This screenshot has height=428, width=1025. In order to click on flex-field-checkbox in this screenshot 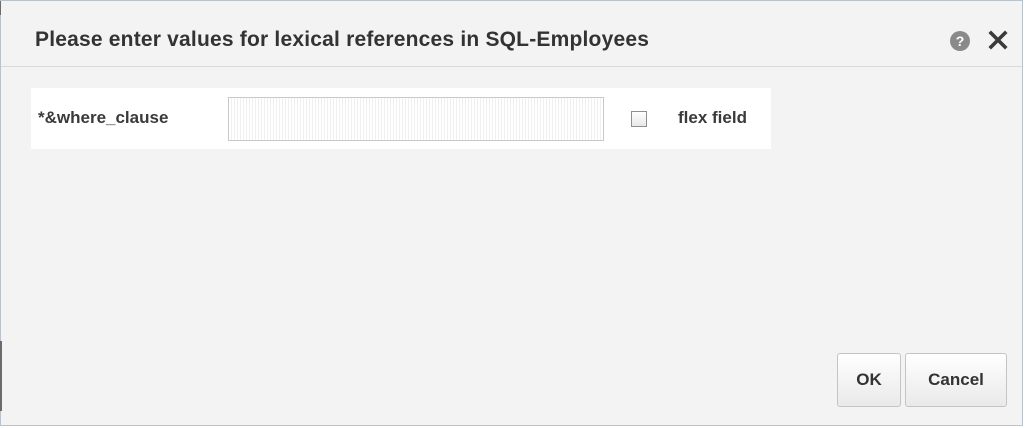, I will do `click(639, 119)`.